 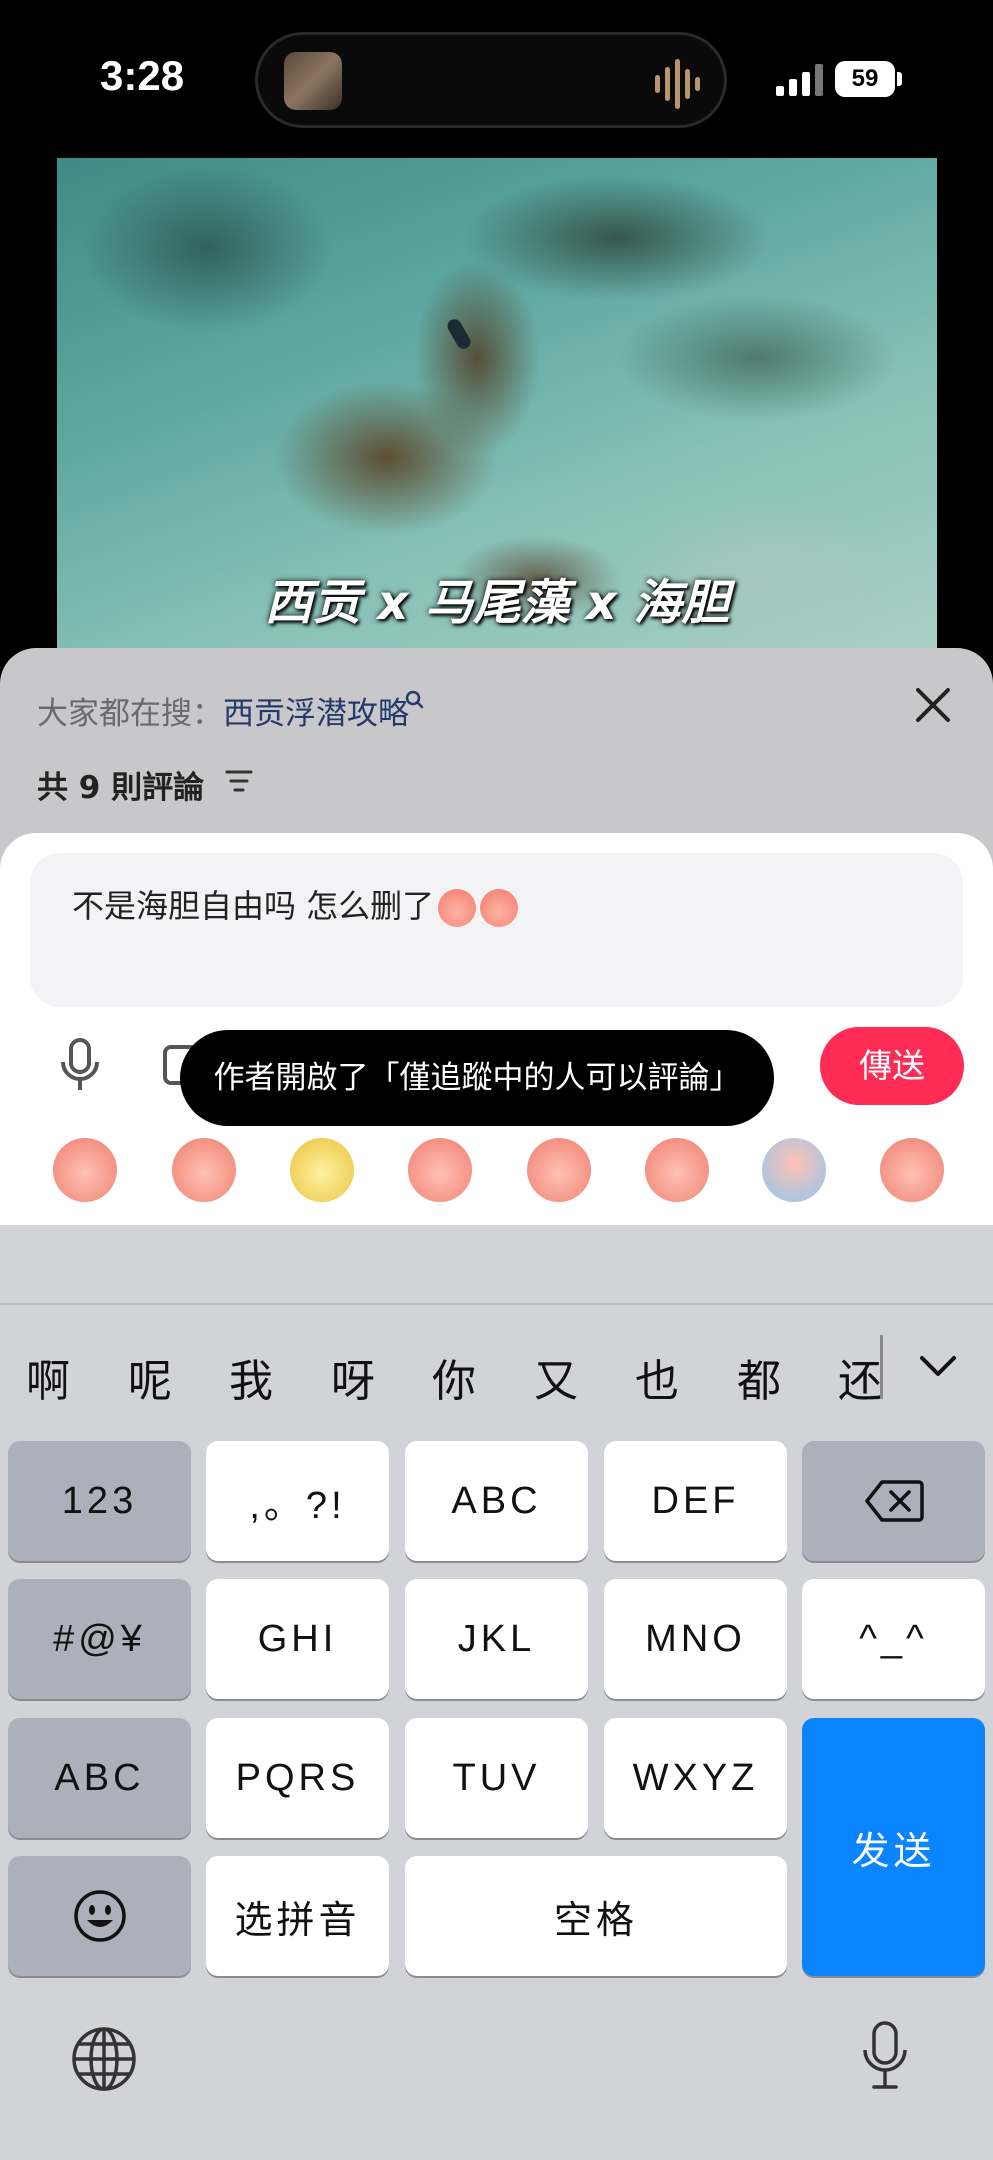 I want to click on comment-input-text: 不是海胆自由吗 怎么删了, so click(x=295, y=904).